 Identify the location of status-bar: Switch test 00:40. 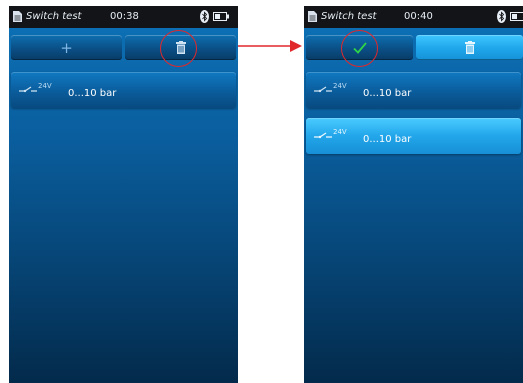
(413, 17).